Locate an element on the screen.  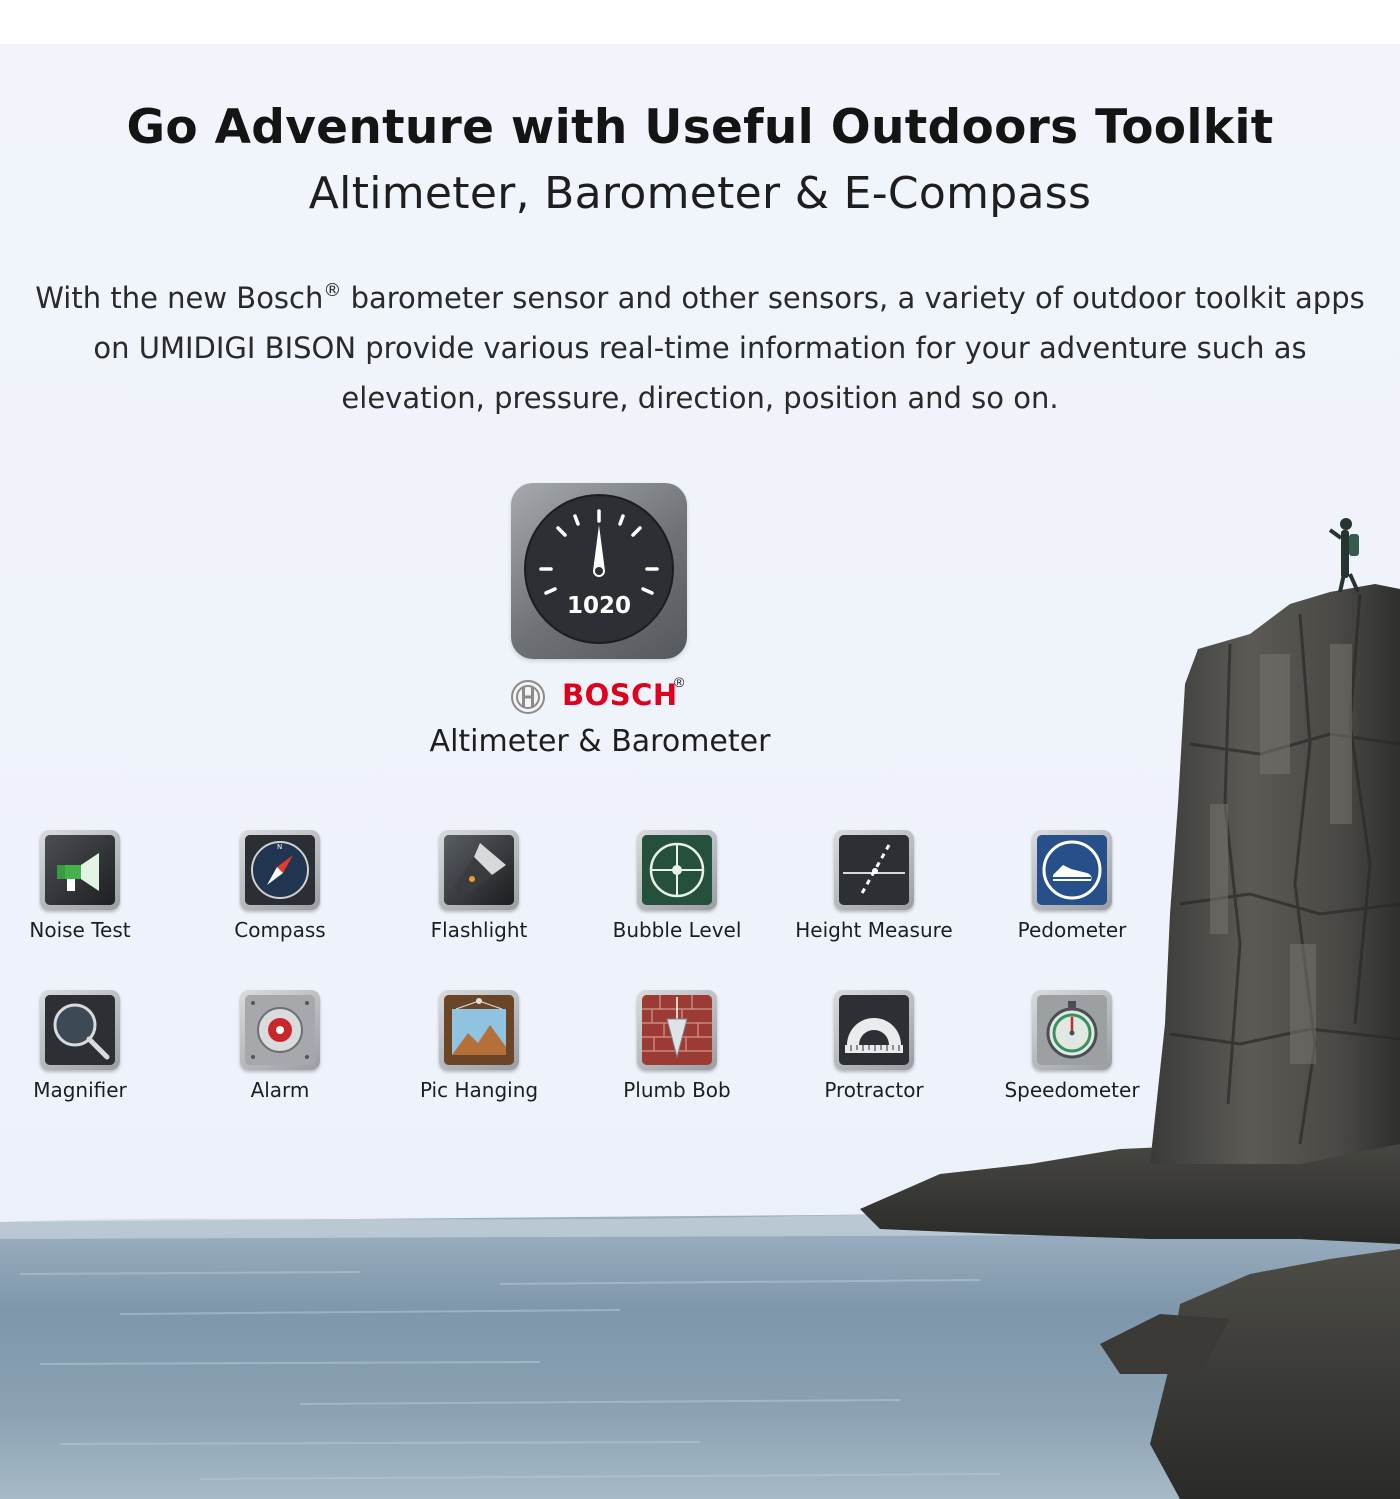
shoe-icon is located at coordinates (1072, 870).